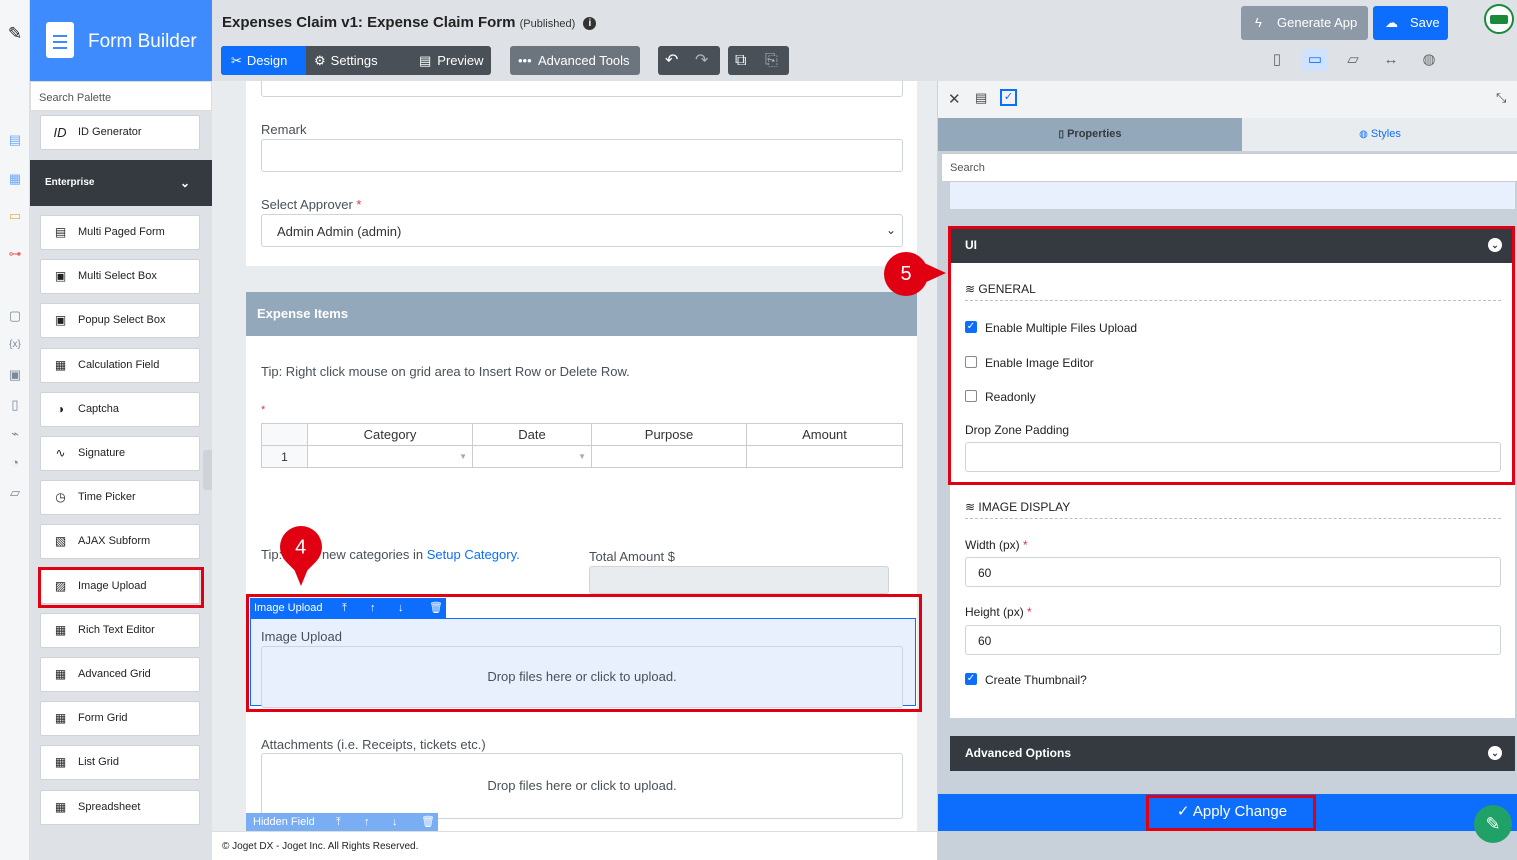 The width and height of the screenshot is (1517, 860). I want to click on generate-app-button: ϟ Generate App, so click(1304, 23).